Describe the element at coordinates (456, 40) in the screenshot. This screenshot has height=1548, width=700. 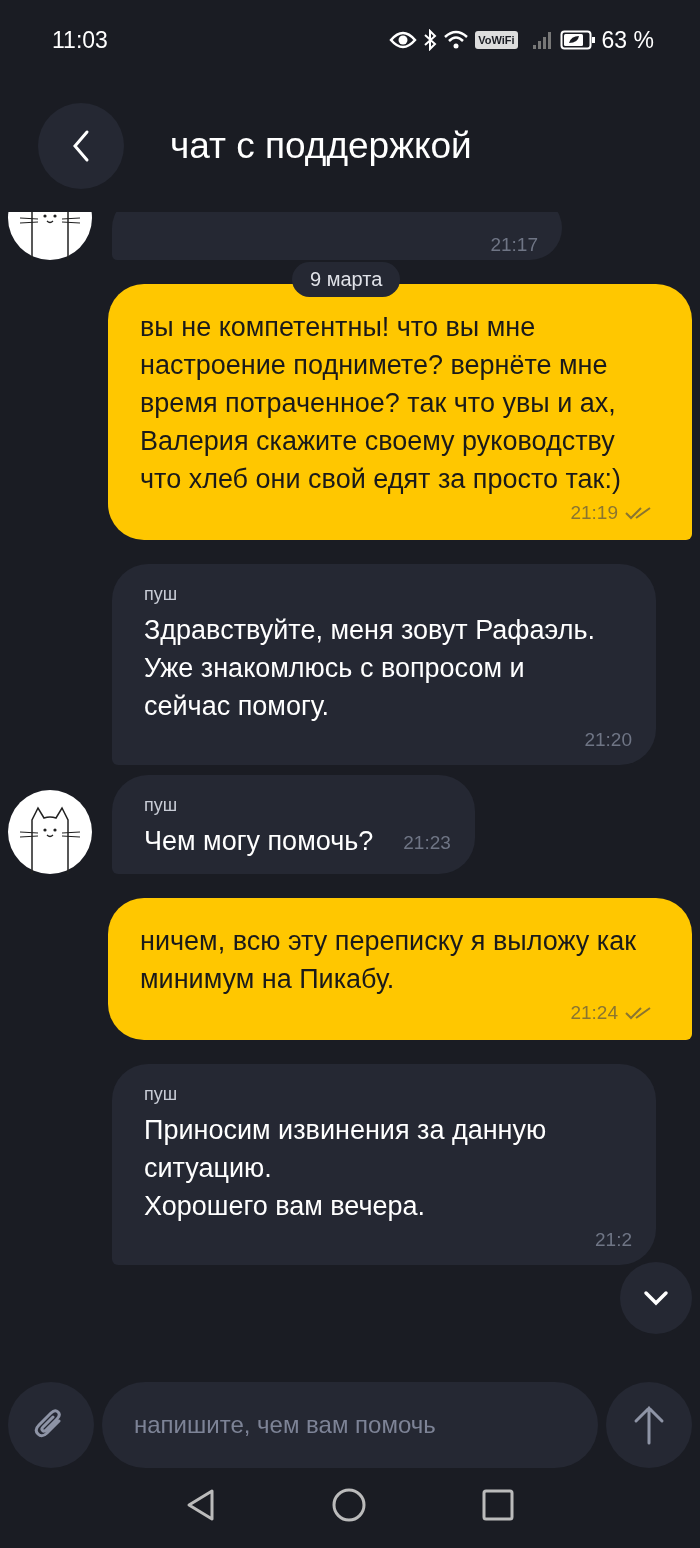
I see `wifi-icon` at that location.